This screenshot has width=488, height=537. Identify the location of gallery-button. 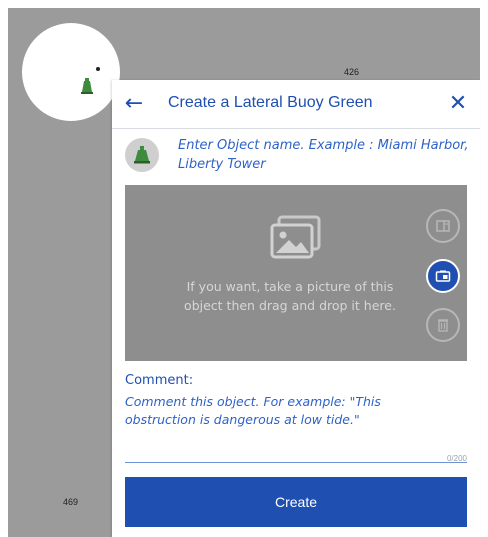
(443, 226).